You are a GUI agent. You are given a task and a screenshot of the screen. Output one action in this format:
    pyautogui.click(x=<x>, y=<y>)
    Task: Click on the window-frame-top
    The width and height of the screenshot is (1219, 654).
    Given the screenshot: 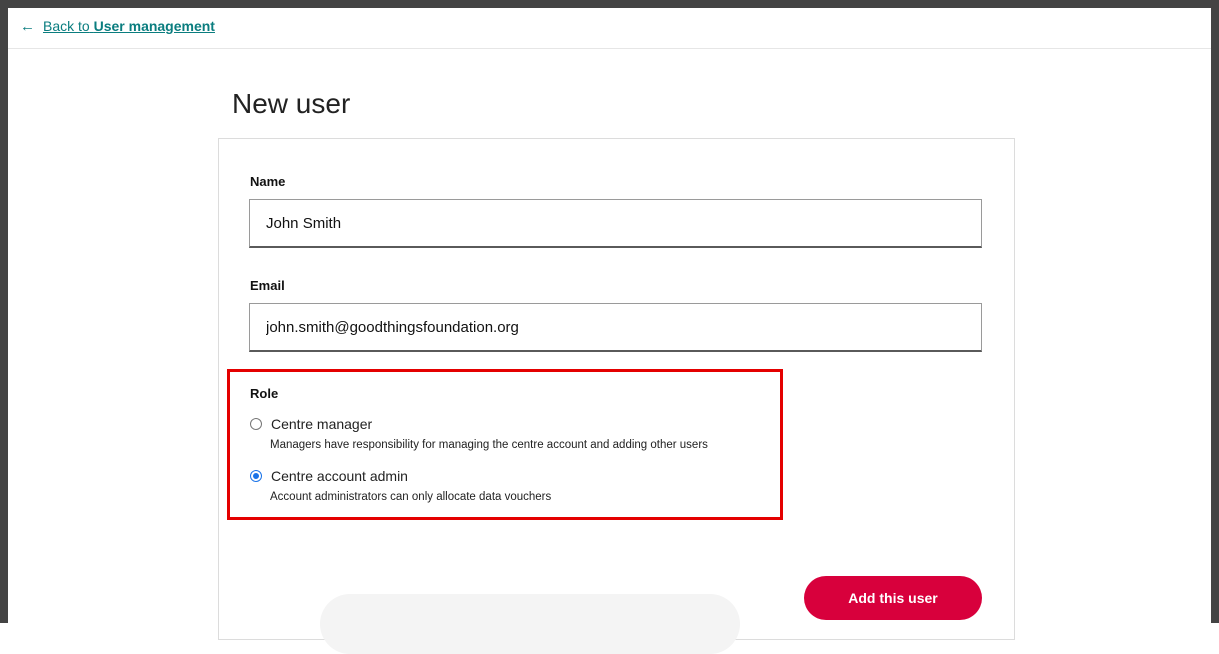 What is the action you would take?
    pyautogui.click(x=609, y=4)
    